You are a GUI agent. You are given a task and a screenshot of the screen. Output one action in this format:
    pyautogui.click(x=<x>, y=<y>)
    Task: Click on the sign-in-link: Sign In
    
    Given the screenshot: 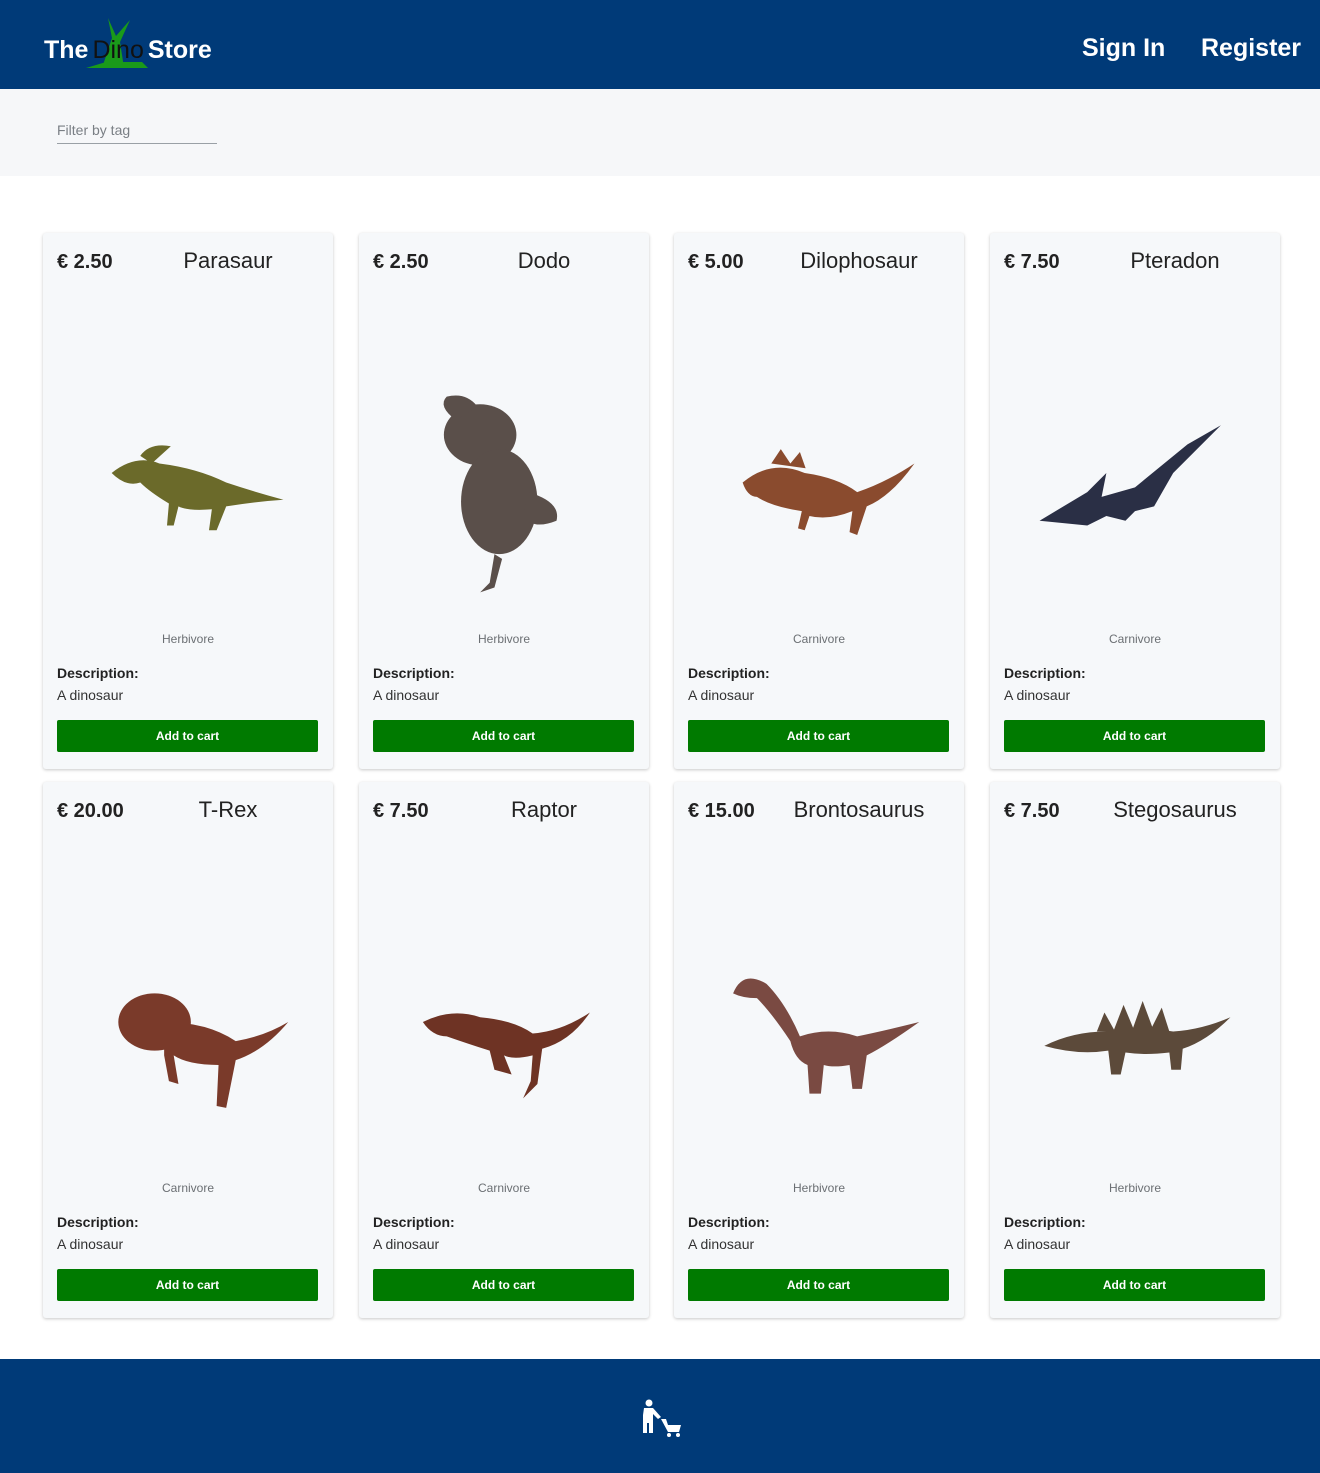 What is the action you would take?
    pyautogui.click(x=1123, y=48)
    